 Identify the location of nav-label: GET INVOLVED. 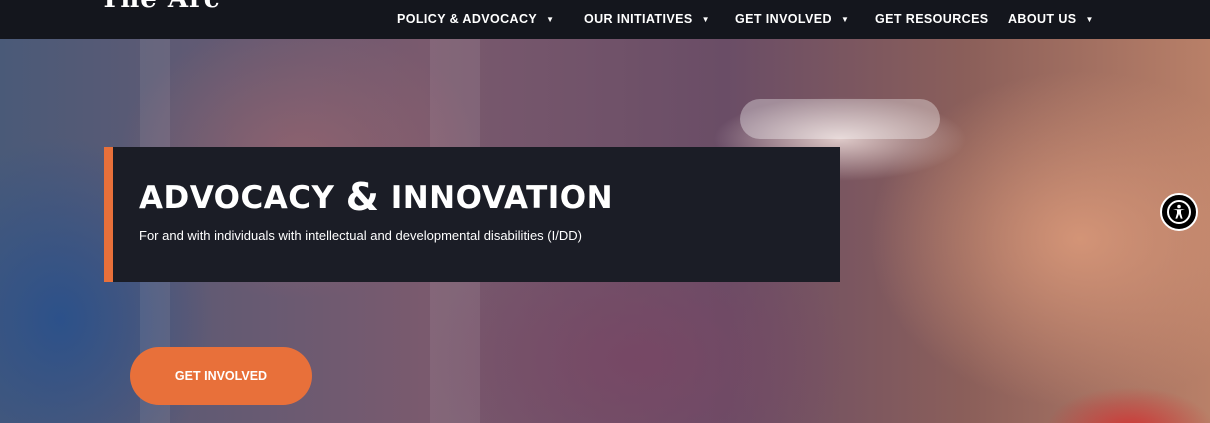
(783, 19).